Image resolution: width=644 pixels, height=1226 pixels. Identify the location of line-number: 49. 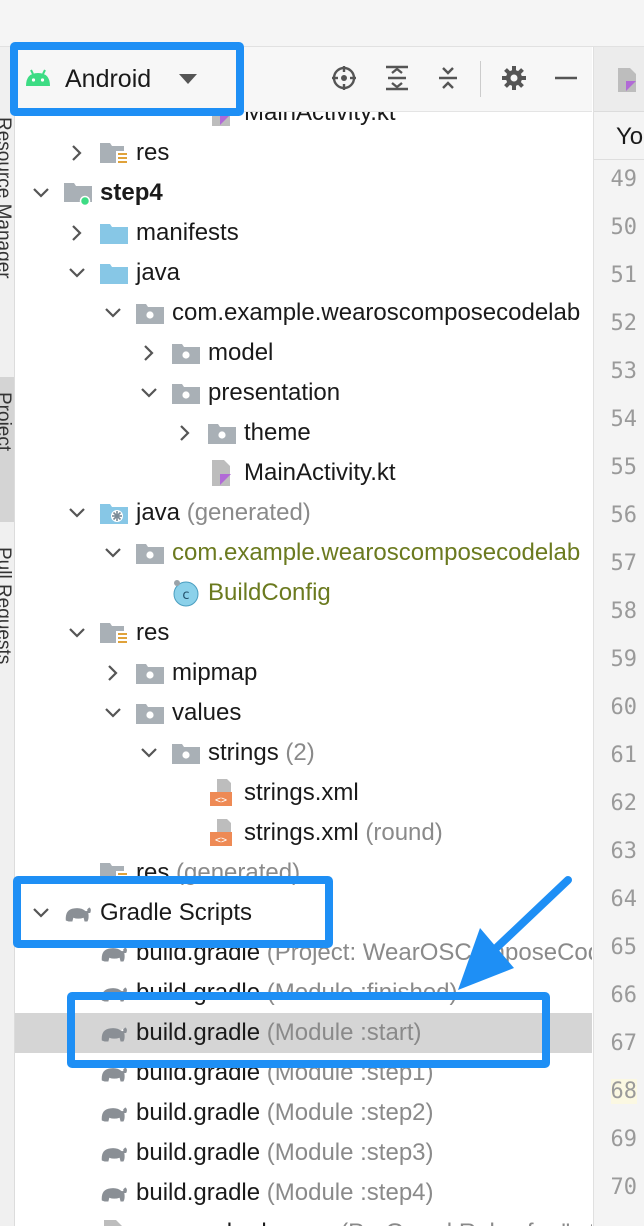
(624, 179).